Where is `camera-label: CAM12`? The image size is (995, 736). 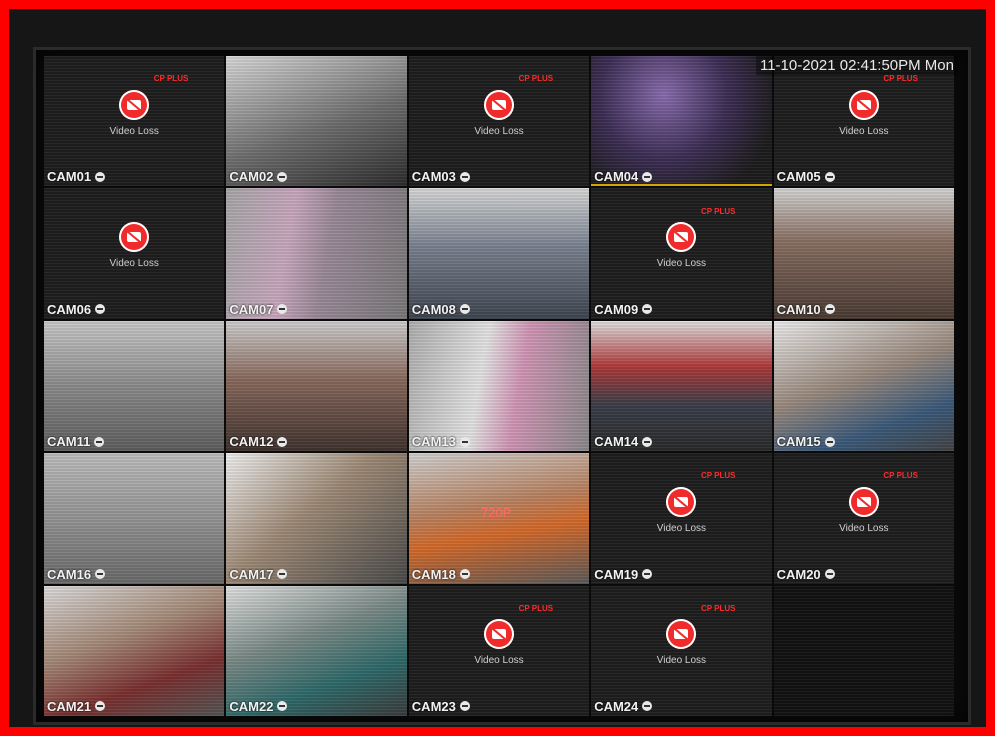 camera-label: CAM12 is located at coordinates (258, 441).